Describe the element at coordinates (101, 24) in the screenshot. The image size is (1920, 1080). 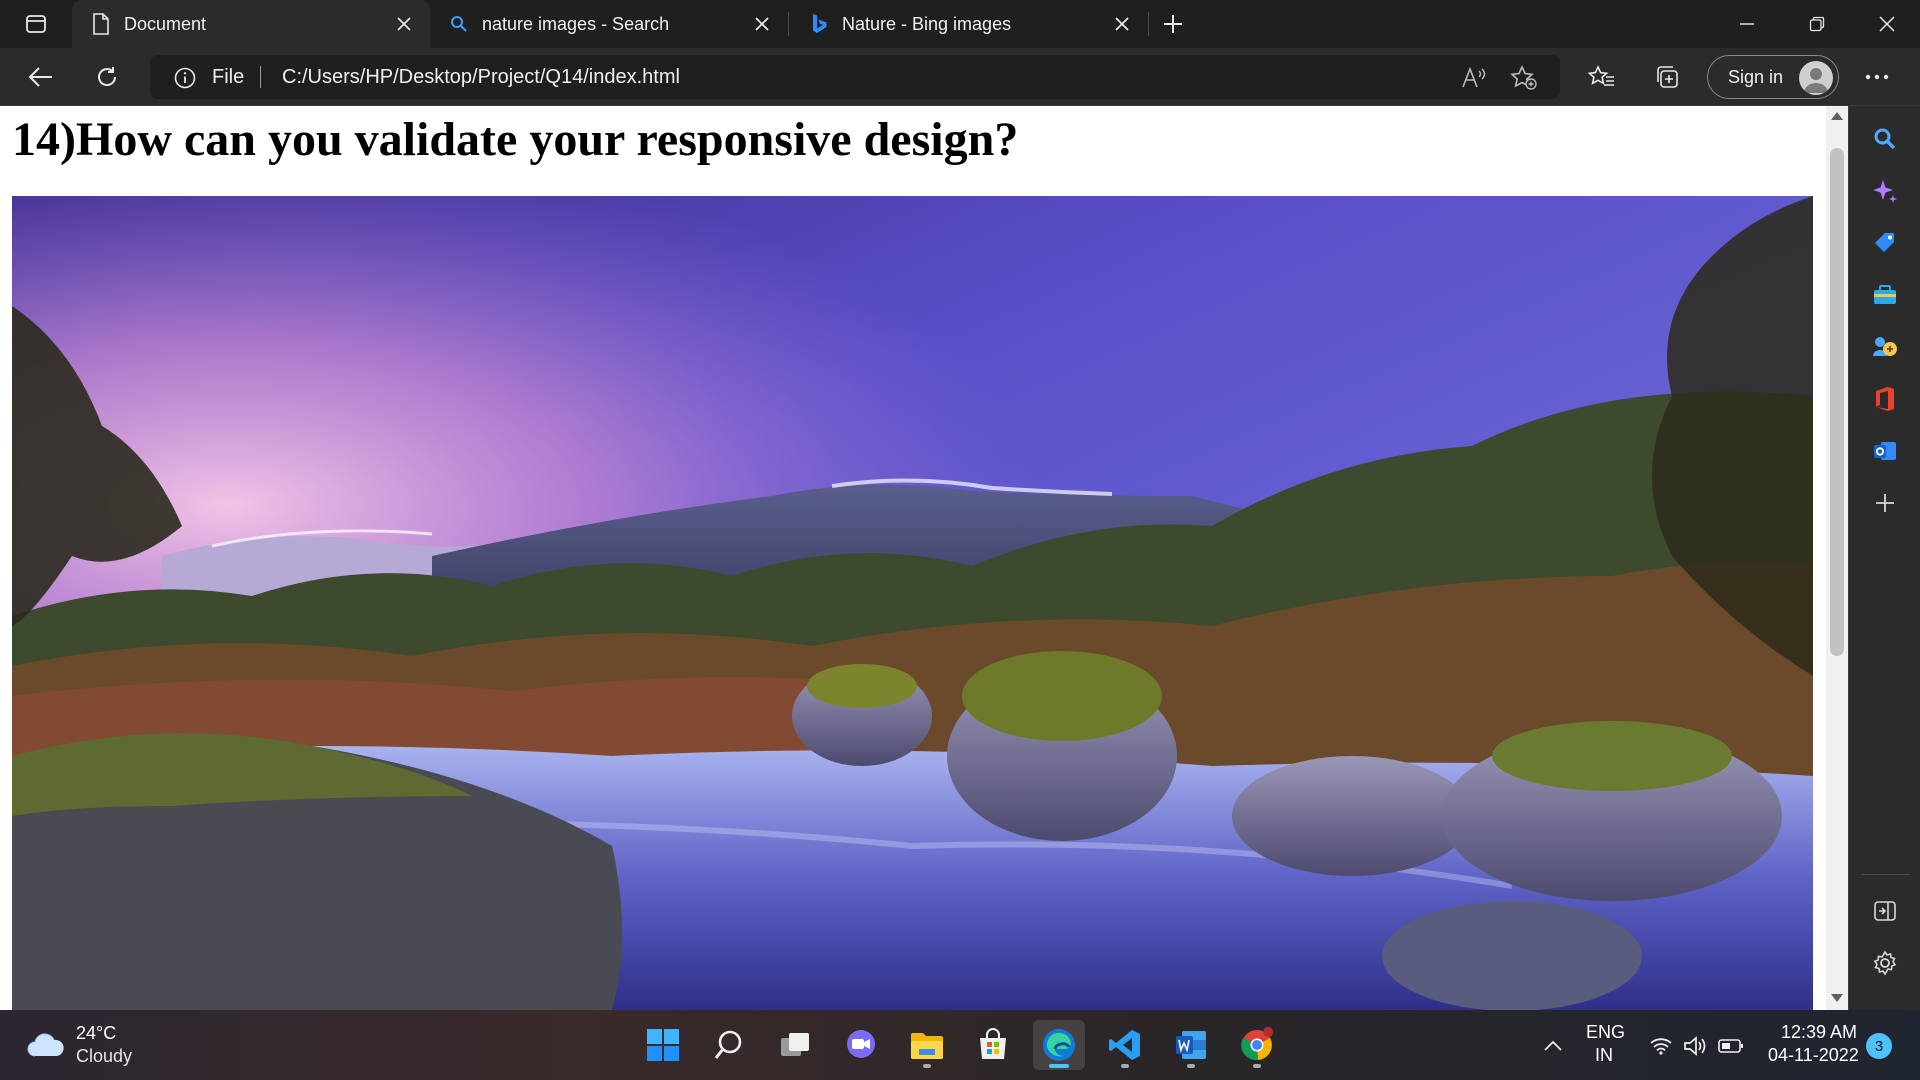
I see `document-icon` at that location.